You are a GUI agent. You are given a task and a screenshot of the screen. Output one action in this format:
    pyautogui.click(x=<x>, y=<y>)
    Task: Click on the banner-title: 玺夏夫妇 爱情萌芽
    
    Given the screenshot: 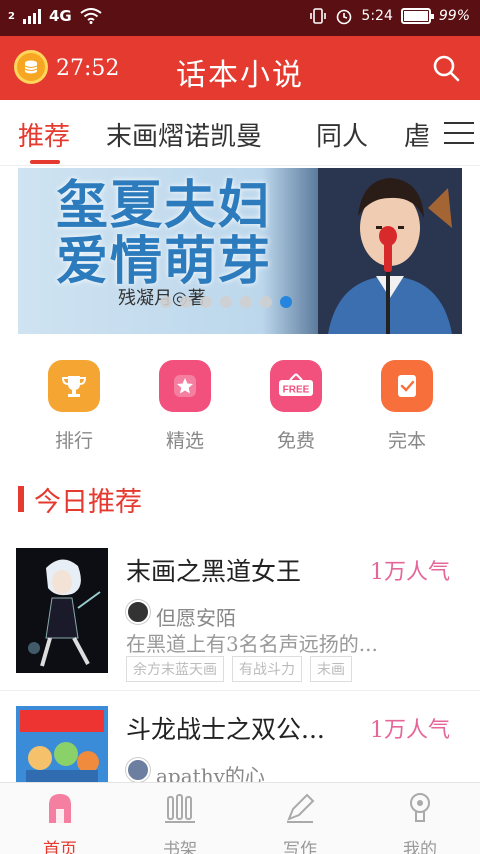 What is the action you would take?
    pyautogui.click(x=164, y=234)
    